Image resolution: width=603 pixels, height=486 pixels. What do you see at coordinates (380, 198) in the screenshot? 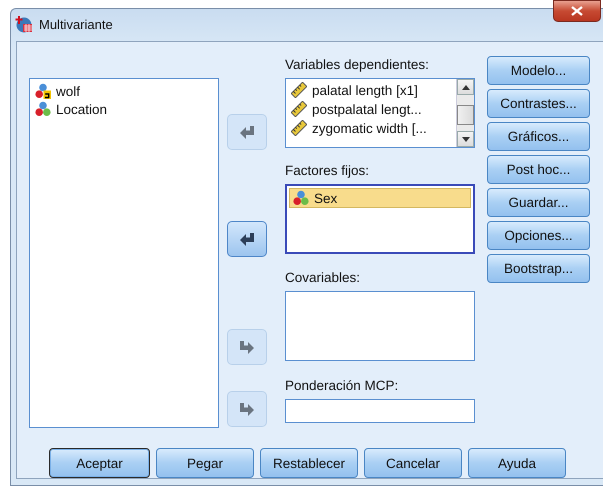
I see `variable-item: Sex` at bounding box center [380, 198].